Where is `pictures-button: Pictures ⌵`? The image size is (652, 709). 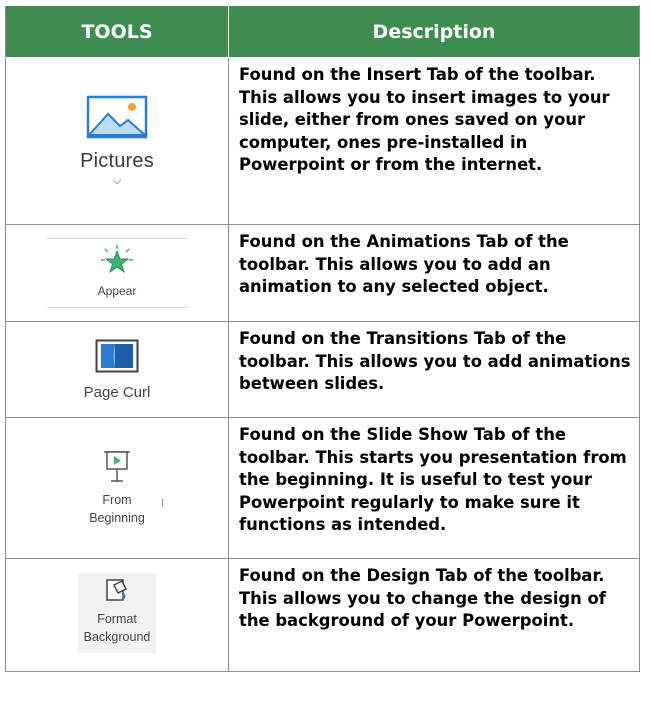 pictures-button: Pictures ⌵ is located at coordinates (117, 141).